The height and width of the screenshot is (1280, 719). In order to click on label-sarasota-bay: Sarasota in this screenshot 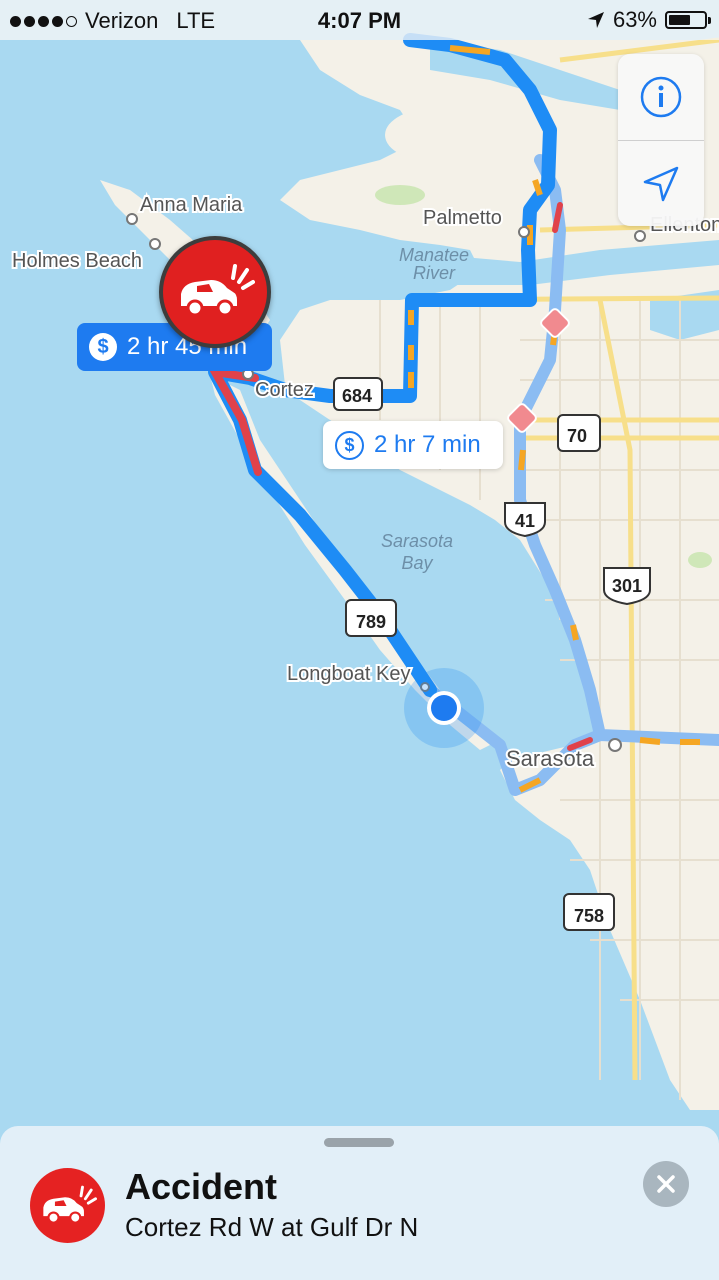, I will do `click(417, 541)`.